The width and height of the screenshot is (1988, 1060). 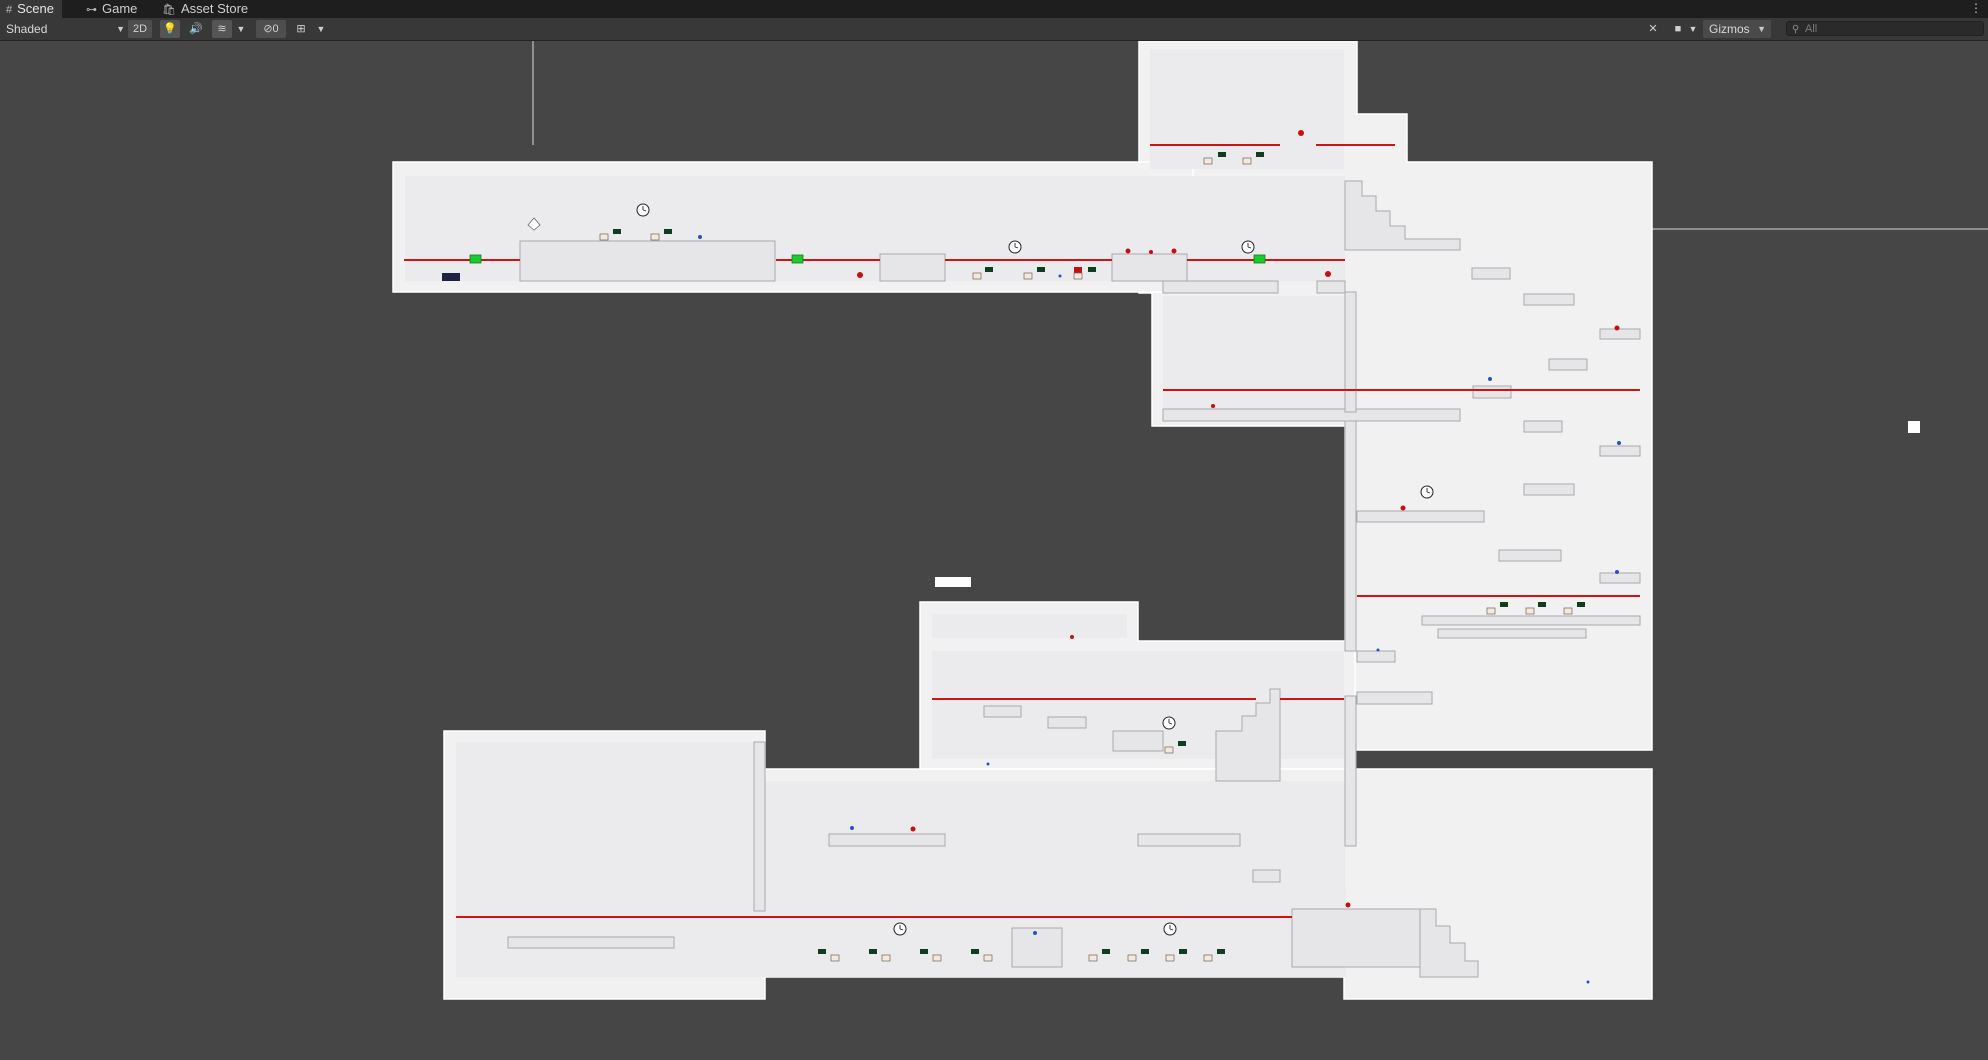 What do you see at coordinates (9, 10) in the screenshot?
I see `scene-grid-icon: #` at bounding box center [9, 10].